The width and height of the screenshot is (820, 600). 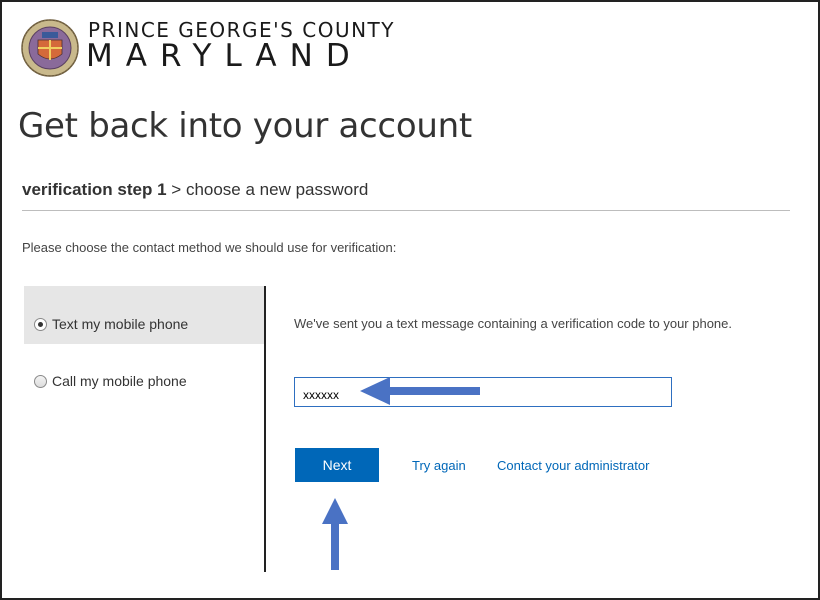 I want to click on county-logo: PRINCE GEORGE'S COUNTY MARYLAND, so click(x=204, y=47).